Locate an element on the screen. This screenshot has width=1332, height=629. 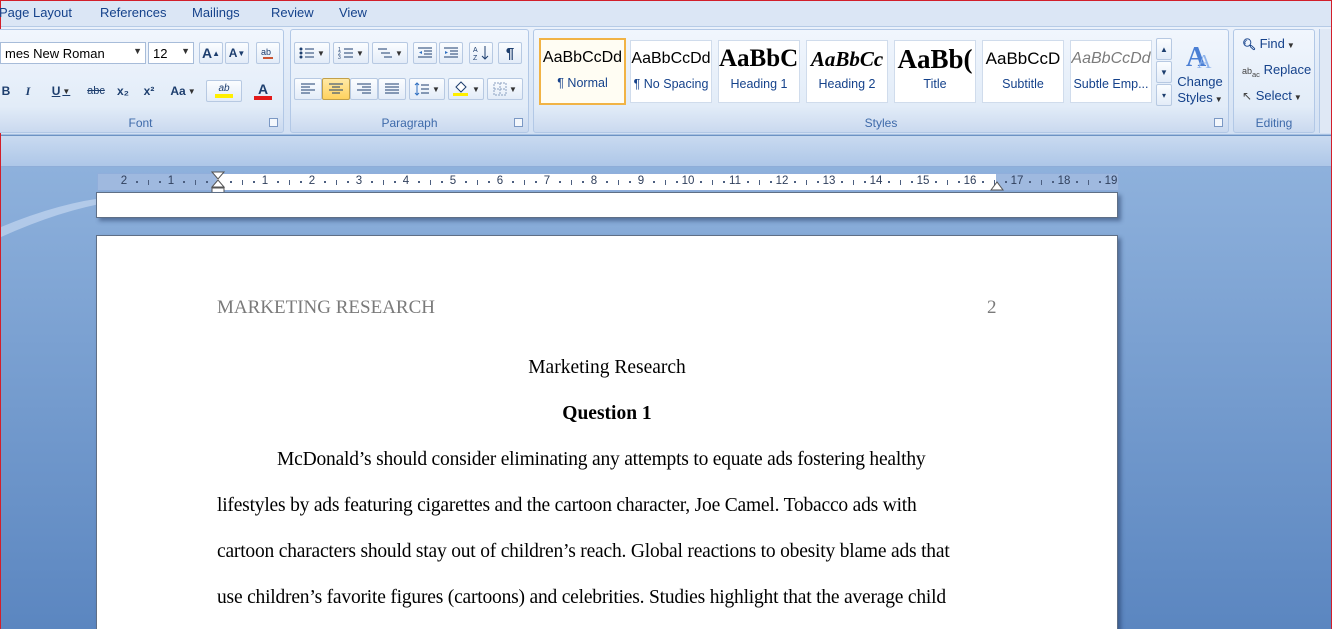
align-right-icon is located at coordinates (364, 88).